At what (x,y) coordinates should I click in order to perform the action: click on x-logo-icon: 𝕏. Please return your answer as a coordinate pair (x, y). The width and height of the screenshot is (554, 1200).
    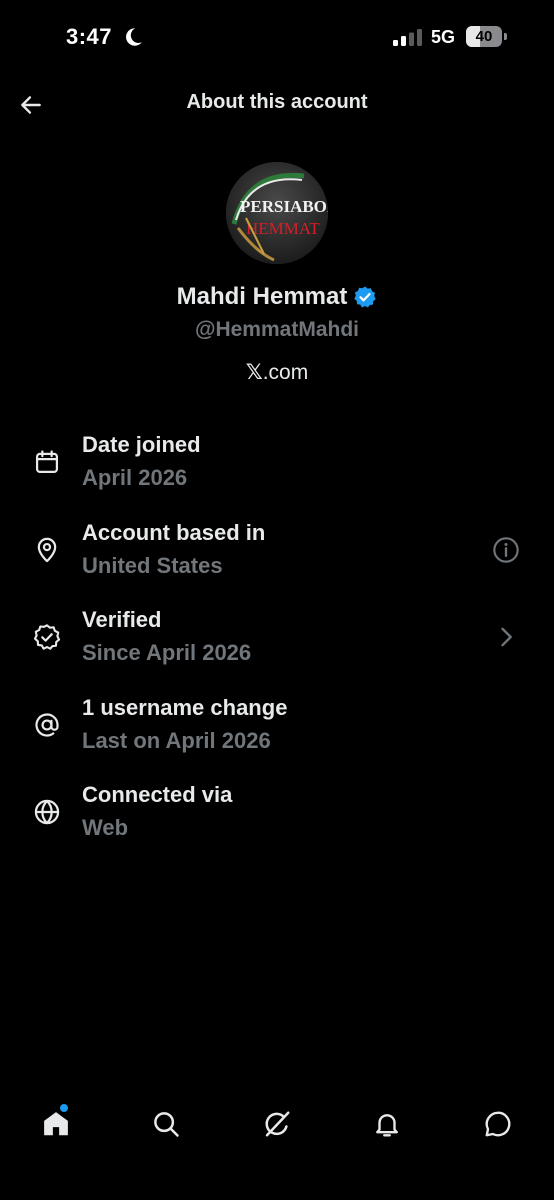
    Looking at the image, I should click on (254, 372).